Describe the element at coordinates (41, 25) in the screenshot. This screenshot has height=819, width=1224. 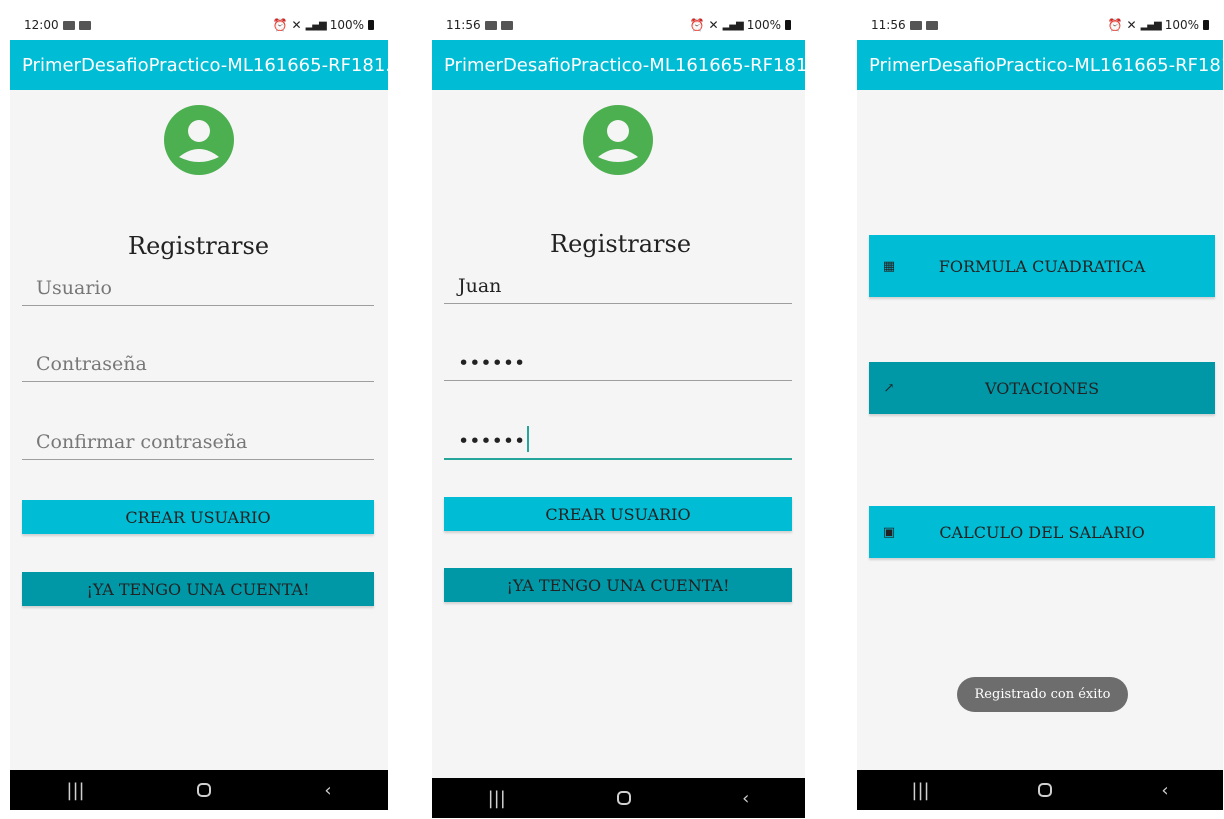
I see `status-time: 12:00` at that location.